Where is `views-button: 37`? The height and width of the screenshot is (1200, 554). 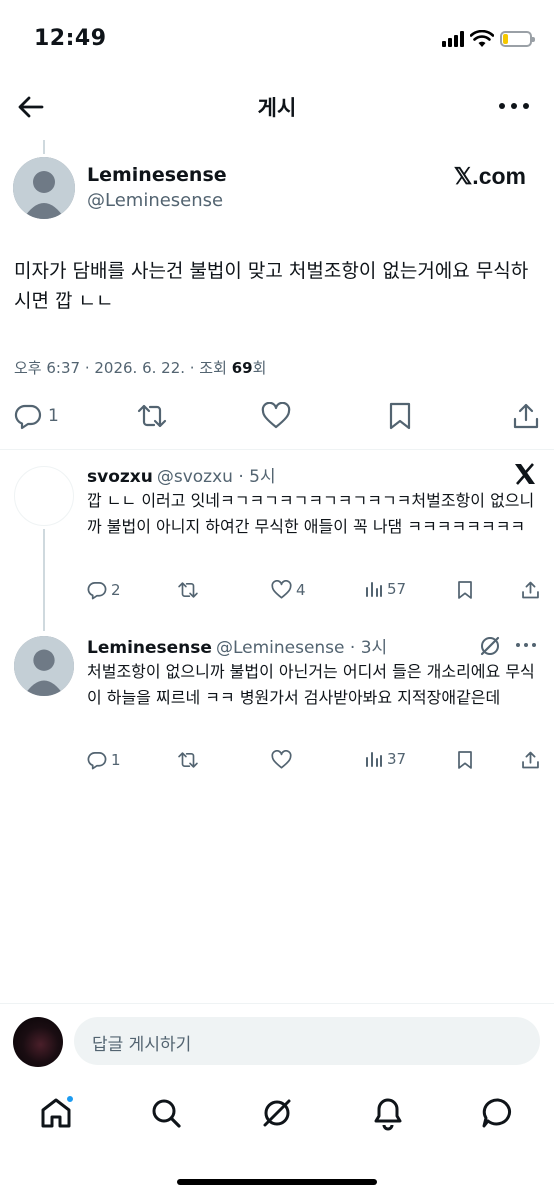
views-button: 37 is located at coordinates (385, 759).